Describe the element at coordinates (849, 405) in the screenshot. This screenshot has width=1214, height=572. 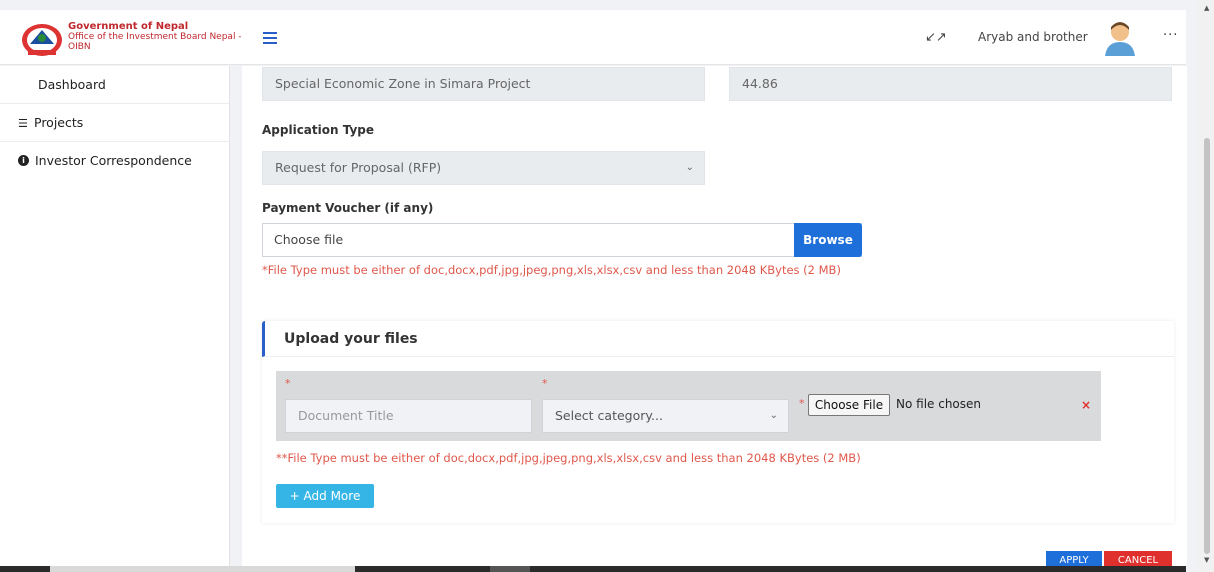
I see `choose-file-button: Choose File` at that location.